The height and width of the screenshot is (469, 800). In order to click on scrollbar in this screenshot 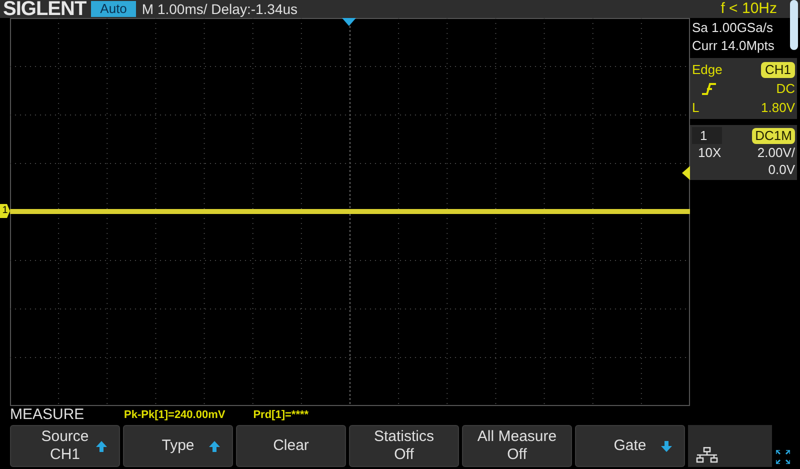, I will do `click(794, 25)`.